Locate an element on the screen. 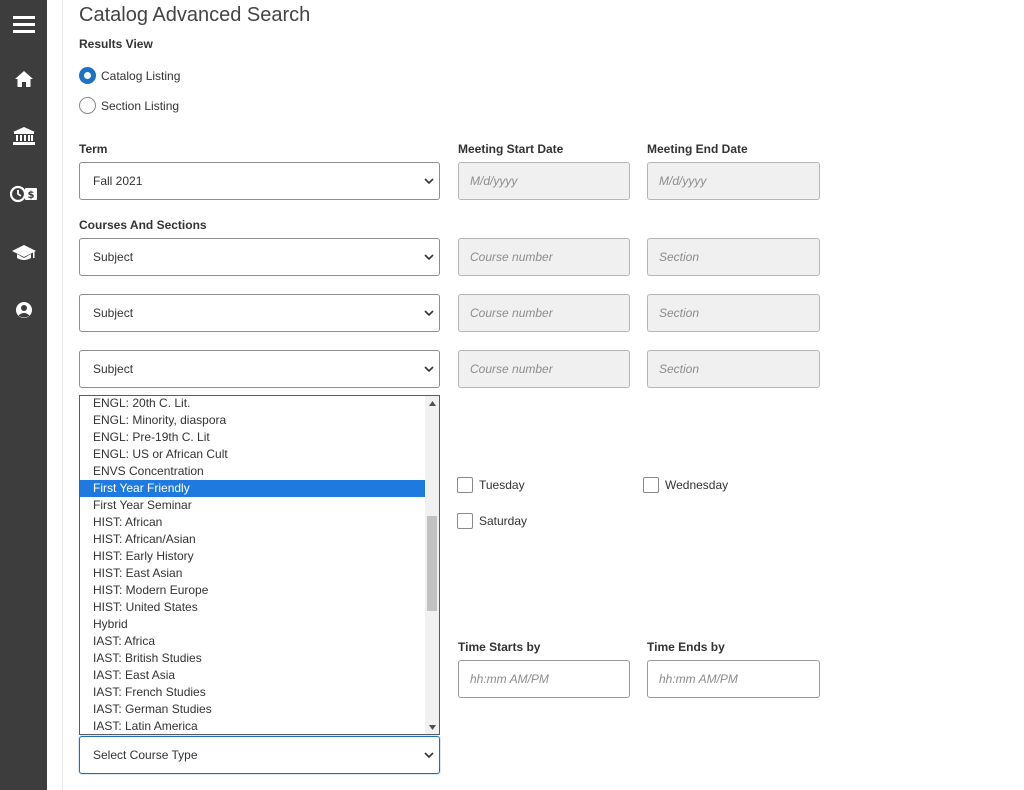  dropdown-option: IAST: German Studies is located at coordinates (253, 709).